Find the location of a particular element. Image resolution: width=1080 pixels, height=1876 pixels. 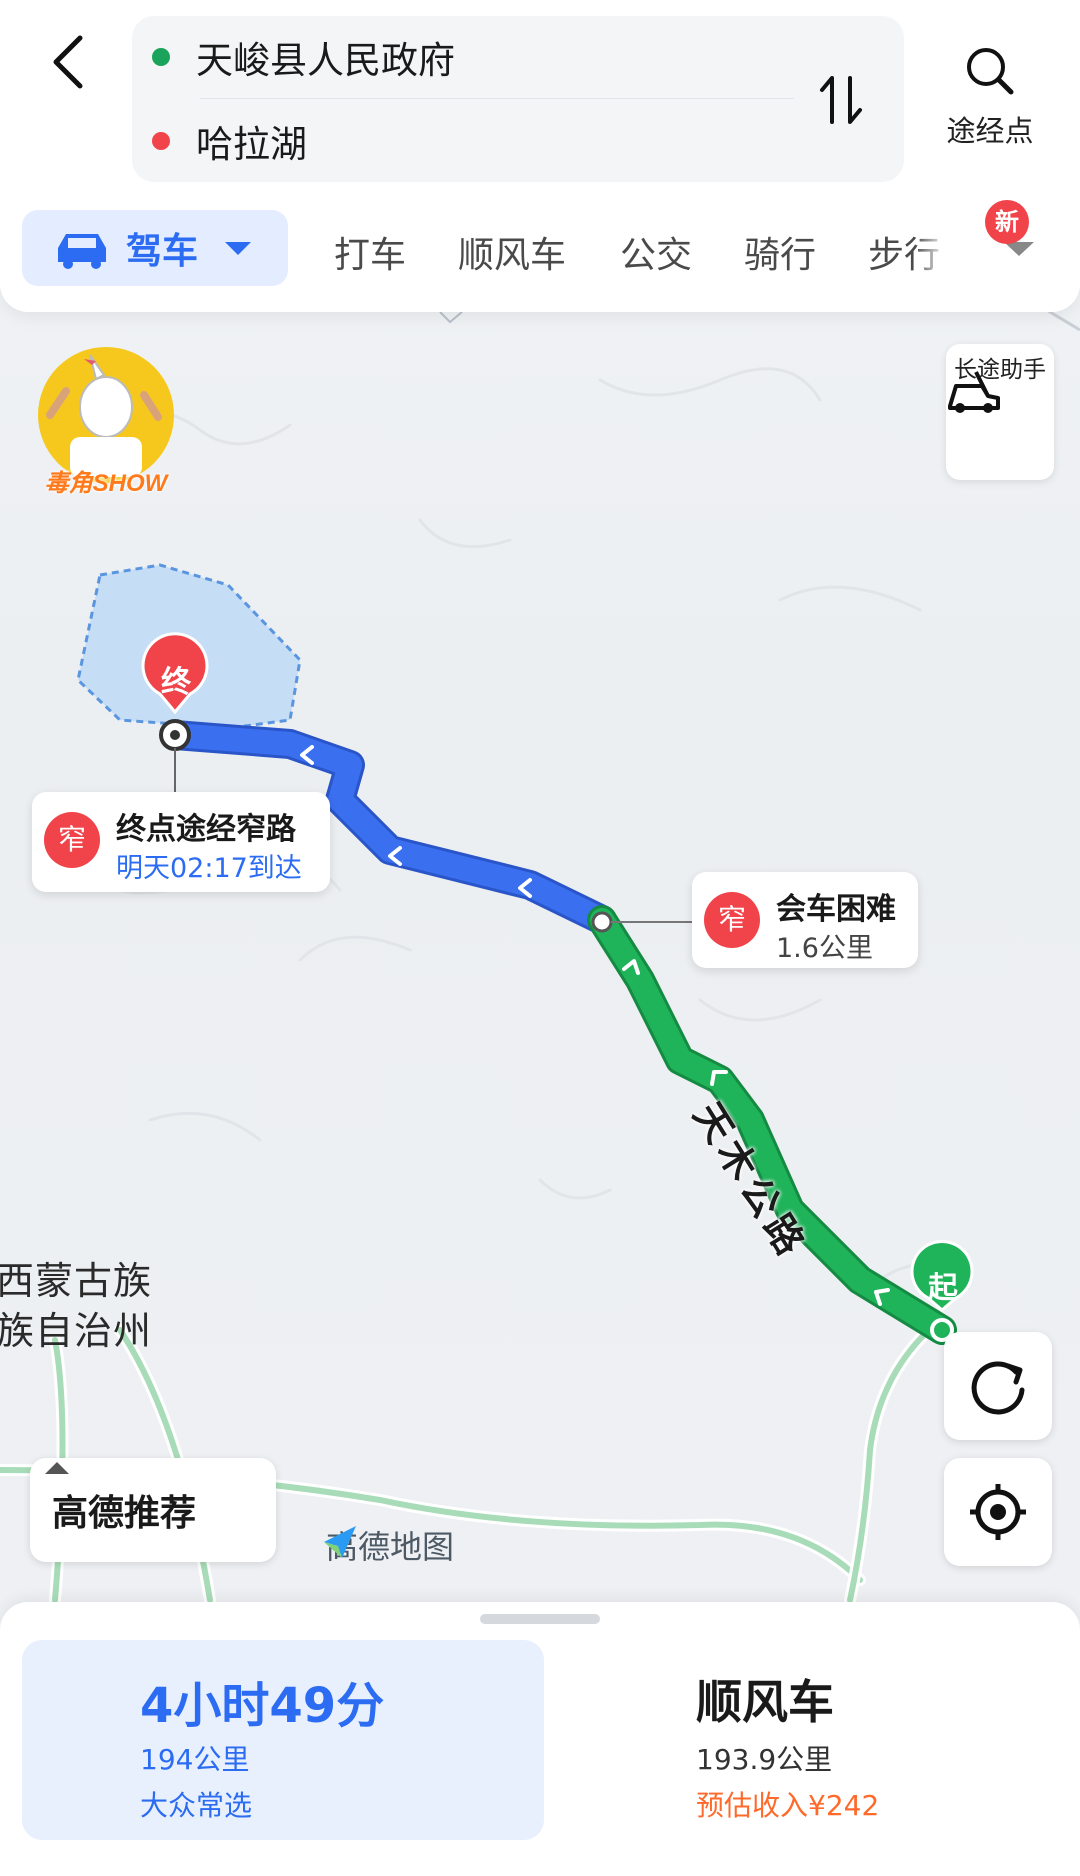

narrow-road-callout: 窄 会车困难 1.6公里 is located at coordinates (805, 920).